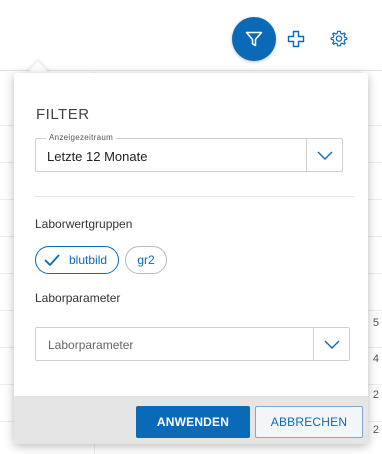  I want to click on period-select-value: Letzte 12 Monate, so click(97, 156).